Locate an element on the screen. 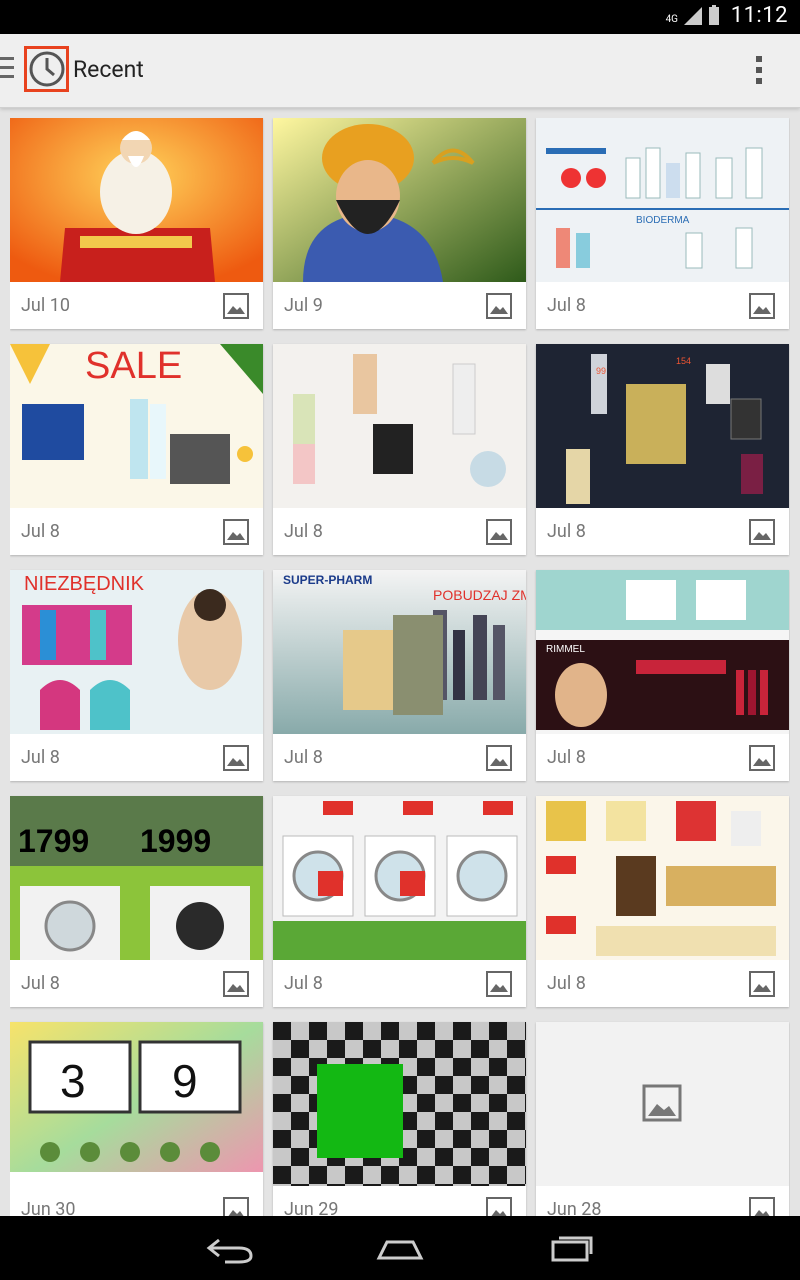 The height and width of the screenshot is (1280, 800). thumbnail-text-2: 1999 is located at coordinates (175, 841).